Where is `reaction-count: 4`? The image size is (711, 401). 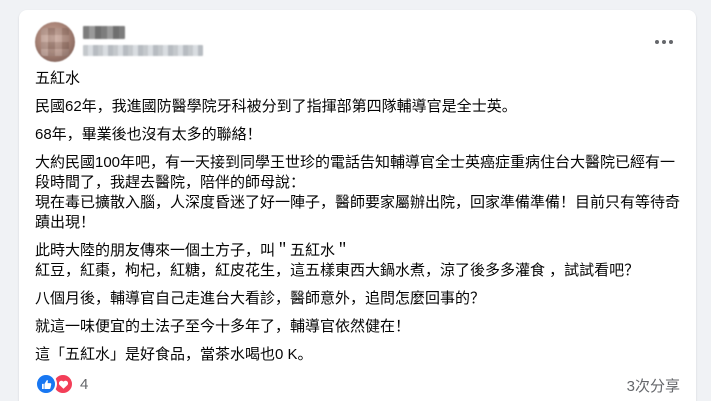
reaction-count: 4 is located at coordinates (84, 384).